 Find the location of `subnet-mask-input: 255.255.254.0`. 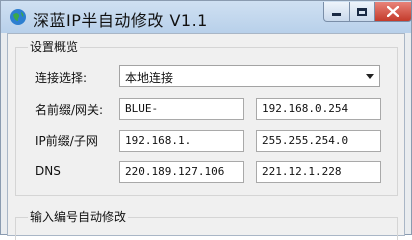

subnet-mask-input: 255.255.254.0 is located at coordinates (318, 141).